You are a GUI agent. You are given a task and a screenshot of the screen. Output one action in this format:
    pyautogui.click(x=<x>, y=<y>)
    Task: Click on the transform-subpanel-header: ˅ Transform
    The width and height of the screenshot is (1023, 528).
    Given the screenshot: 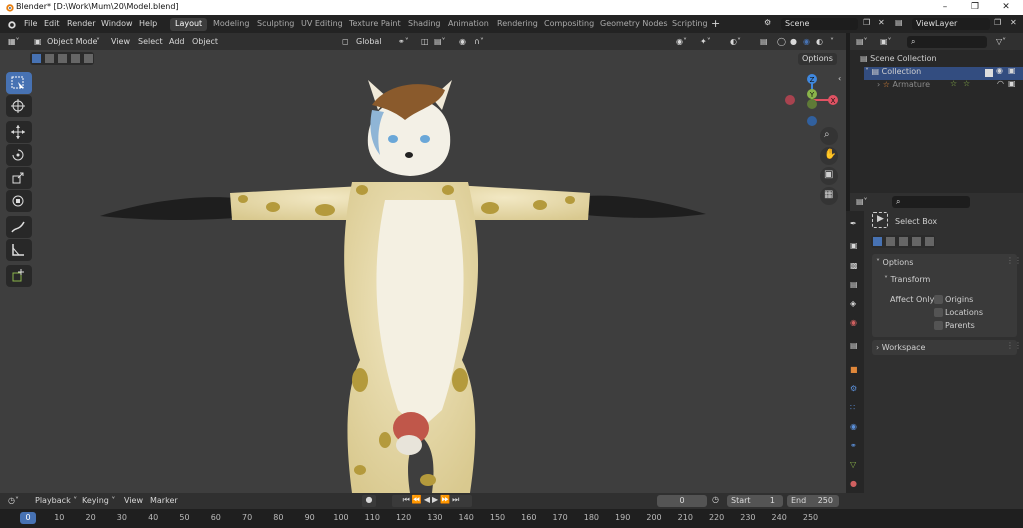 What is the action you would take?
    pyautogui.click(x=907, y=279)
    